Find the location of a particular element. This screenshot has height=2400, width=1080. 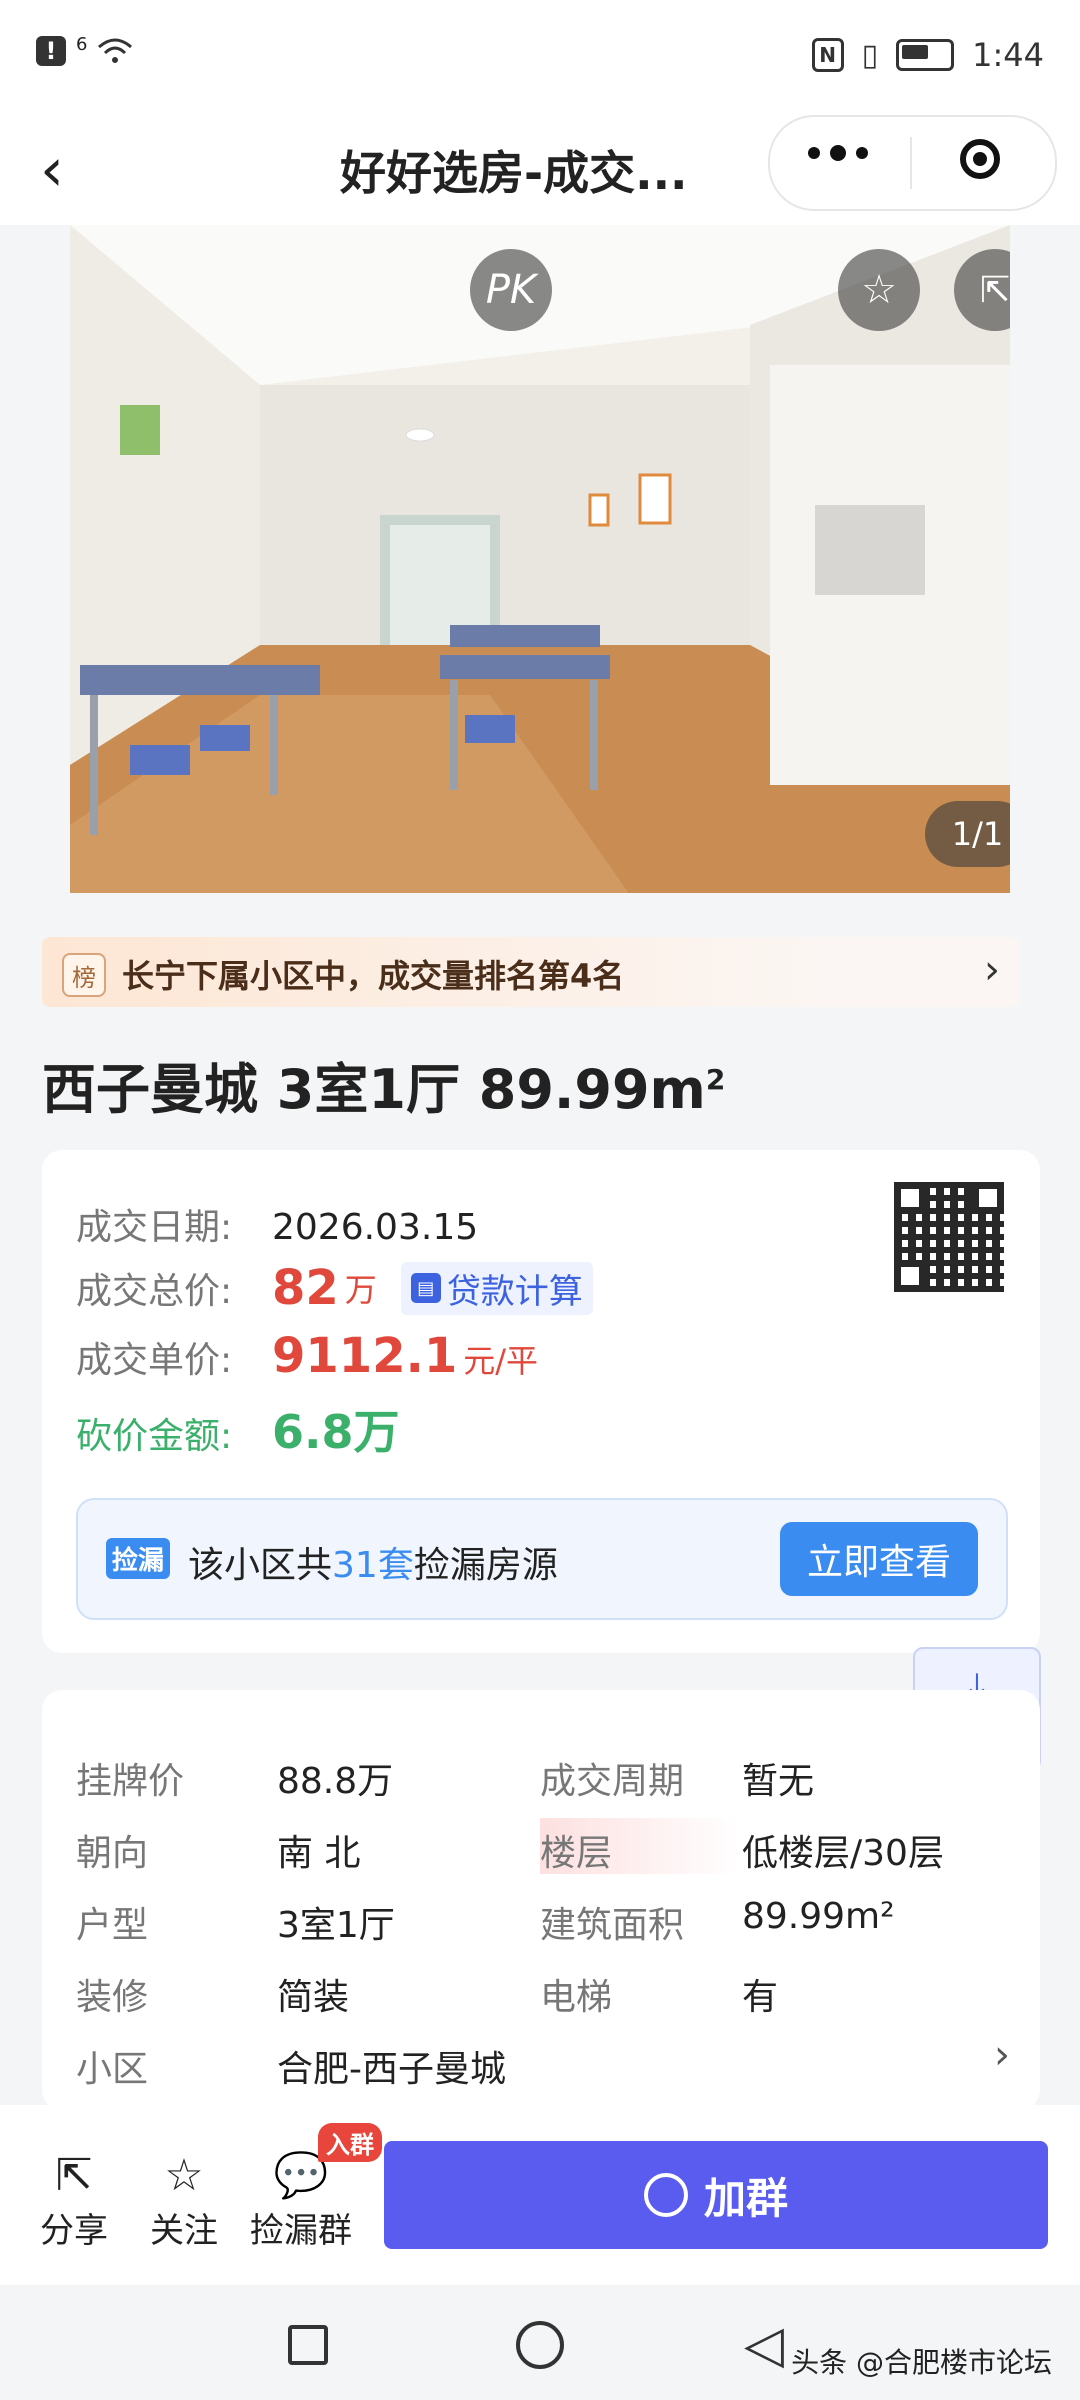

deal-total-row: 成交总价: 82 万 ▤ 贷款计算 is located at coordinates (334, 1288).